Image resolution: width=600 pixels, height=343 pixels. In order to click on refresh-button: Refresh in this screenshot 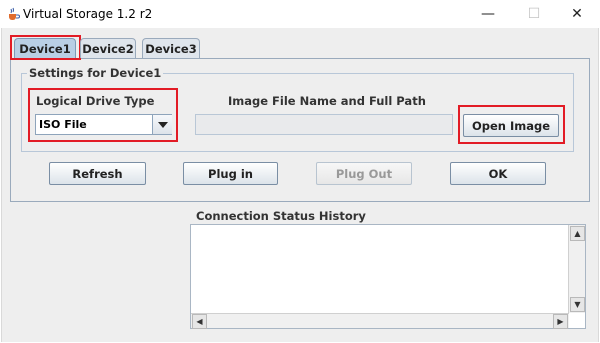, I will do `click(97, 173)`.